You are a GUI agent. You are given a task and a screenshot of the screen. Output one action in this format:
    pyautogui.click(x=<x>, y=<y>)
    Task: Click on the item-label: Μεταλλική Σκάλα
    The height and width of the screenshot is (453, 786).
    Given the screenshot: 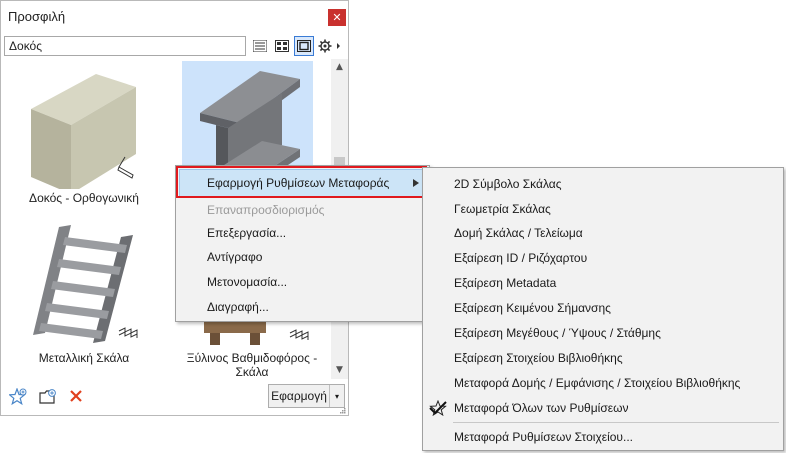 What is the action you would take?
    pyautogui.click(x=84, y=358)
    